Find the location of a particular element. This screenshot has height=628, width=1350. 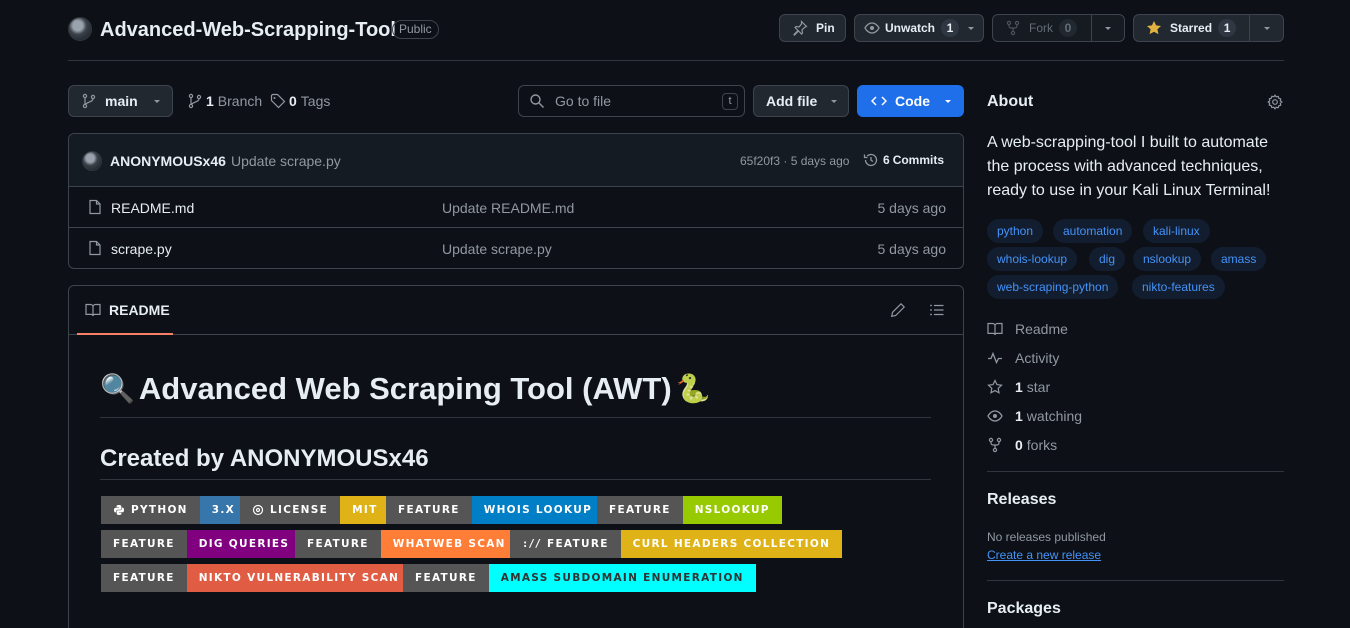

book-icon is located at coordinates (1001, 329).